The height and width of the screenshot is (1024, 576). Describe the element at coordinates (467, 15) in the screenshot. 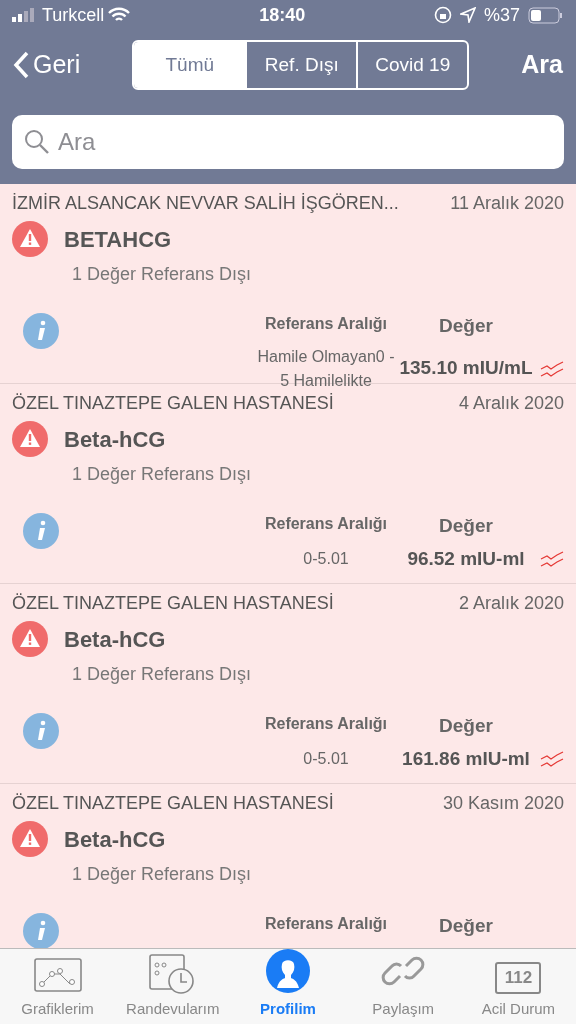

I see `location-arrow-icon` at that location.